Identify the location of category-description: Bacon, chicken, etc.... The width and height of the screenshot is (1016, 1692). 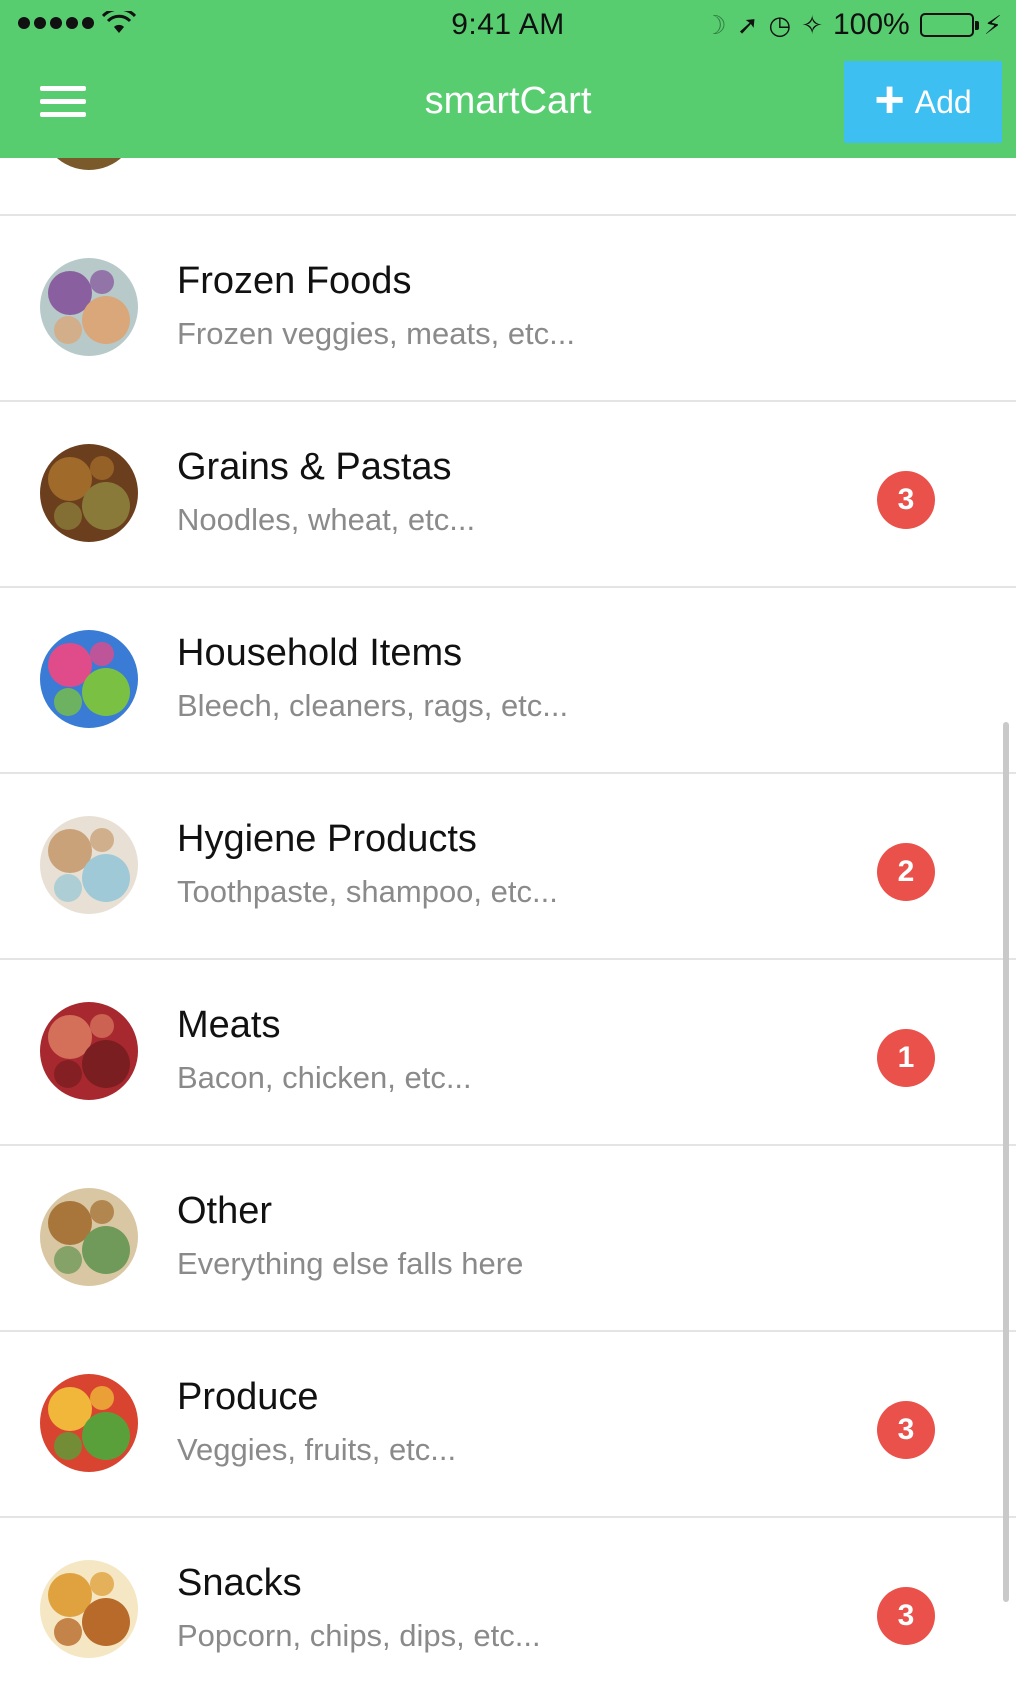
(324, 1077).